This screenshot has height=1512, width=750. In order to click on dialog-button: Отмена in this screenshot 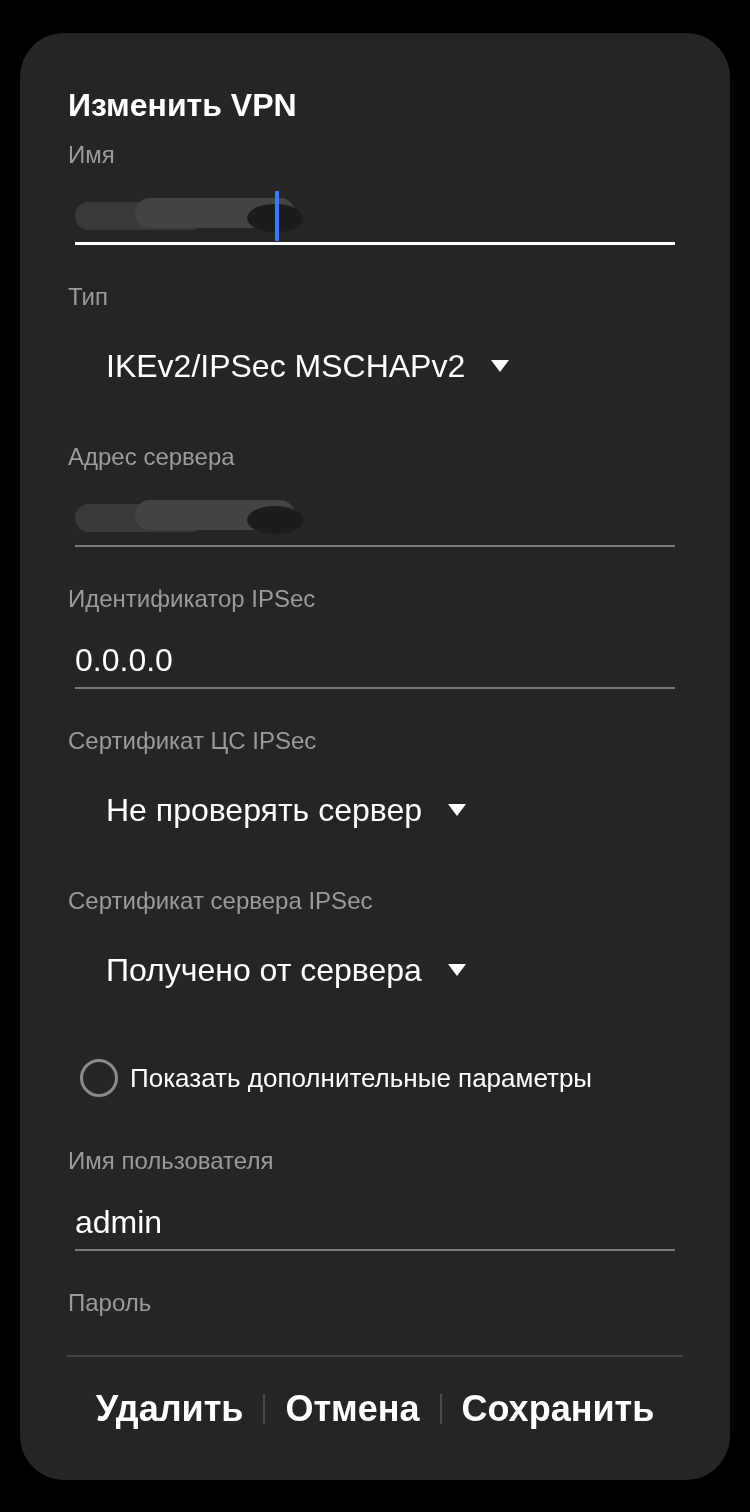, I will do `click(352, 1409)`.